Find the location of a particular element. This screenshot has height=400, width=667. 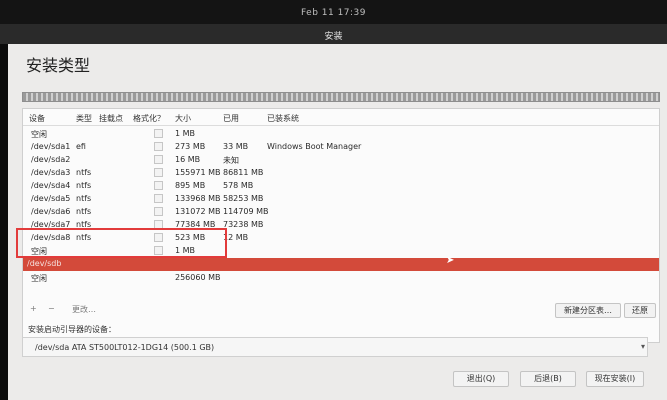

row-device: /dev/sda7 is located at coordinates (51, 224).